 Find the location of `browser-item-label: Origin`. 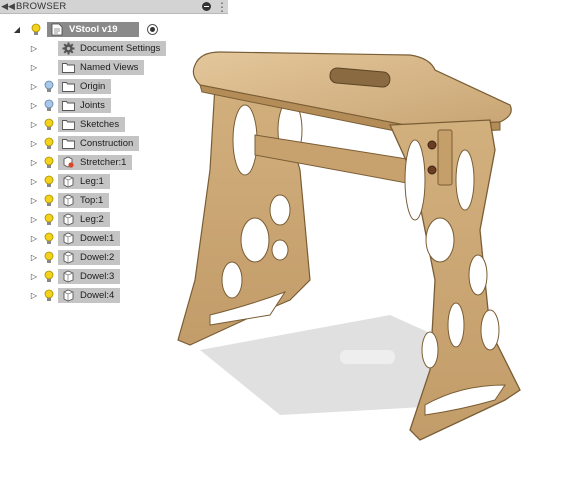

browser-item-label: Origin is located at coordinates (93, 86).